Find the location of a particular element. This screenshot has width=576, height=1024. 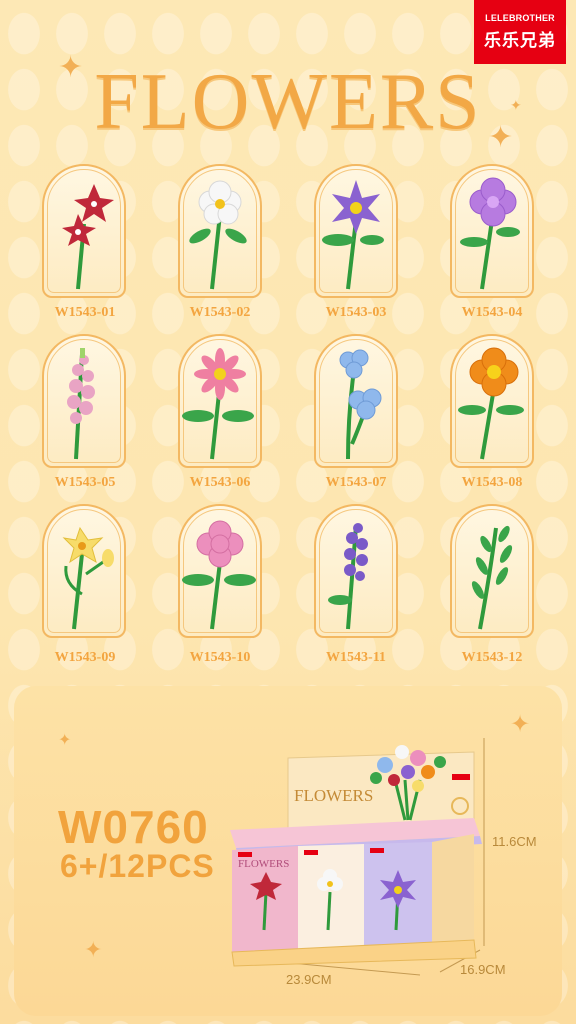

box-label-front: FLOWERS is located at coordinates (264, 864).